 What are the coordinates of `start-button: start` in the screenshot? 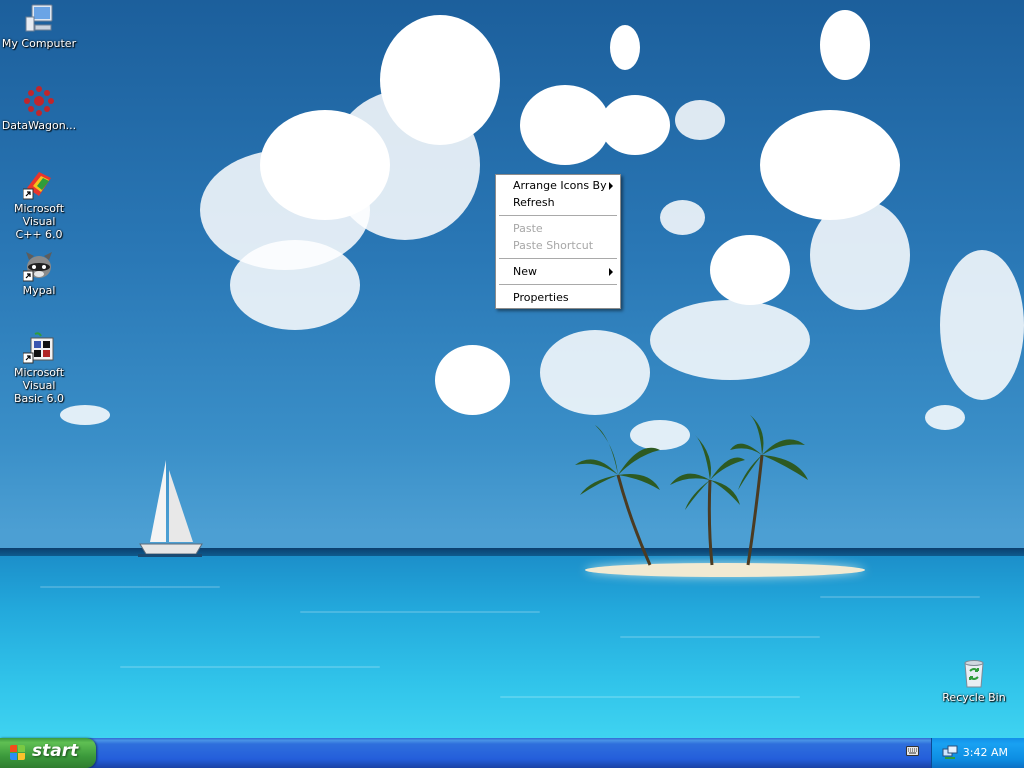 It's located at (48, 753).